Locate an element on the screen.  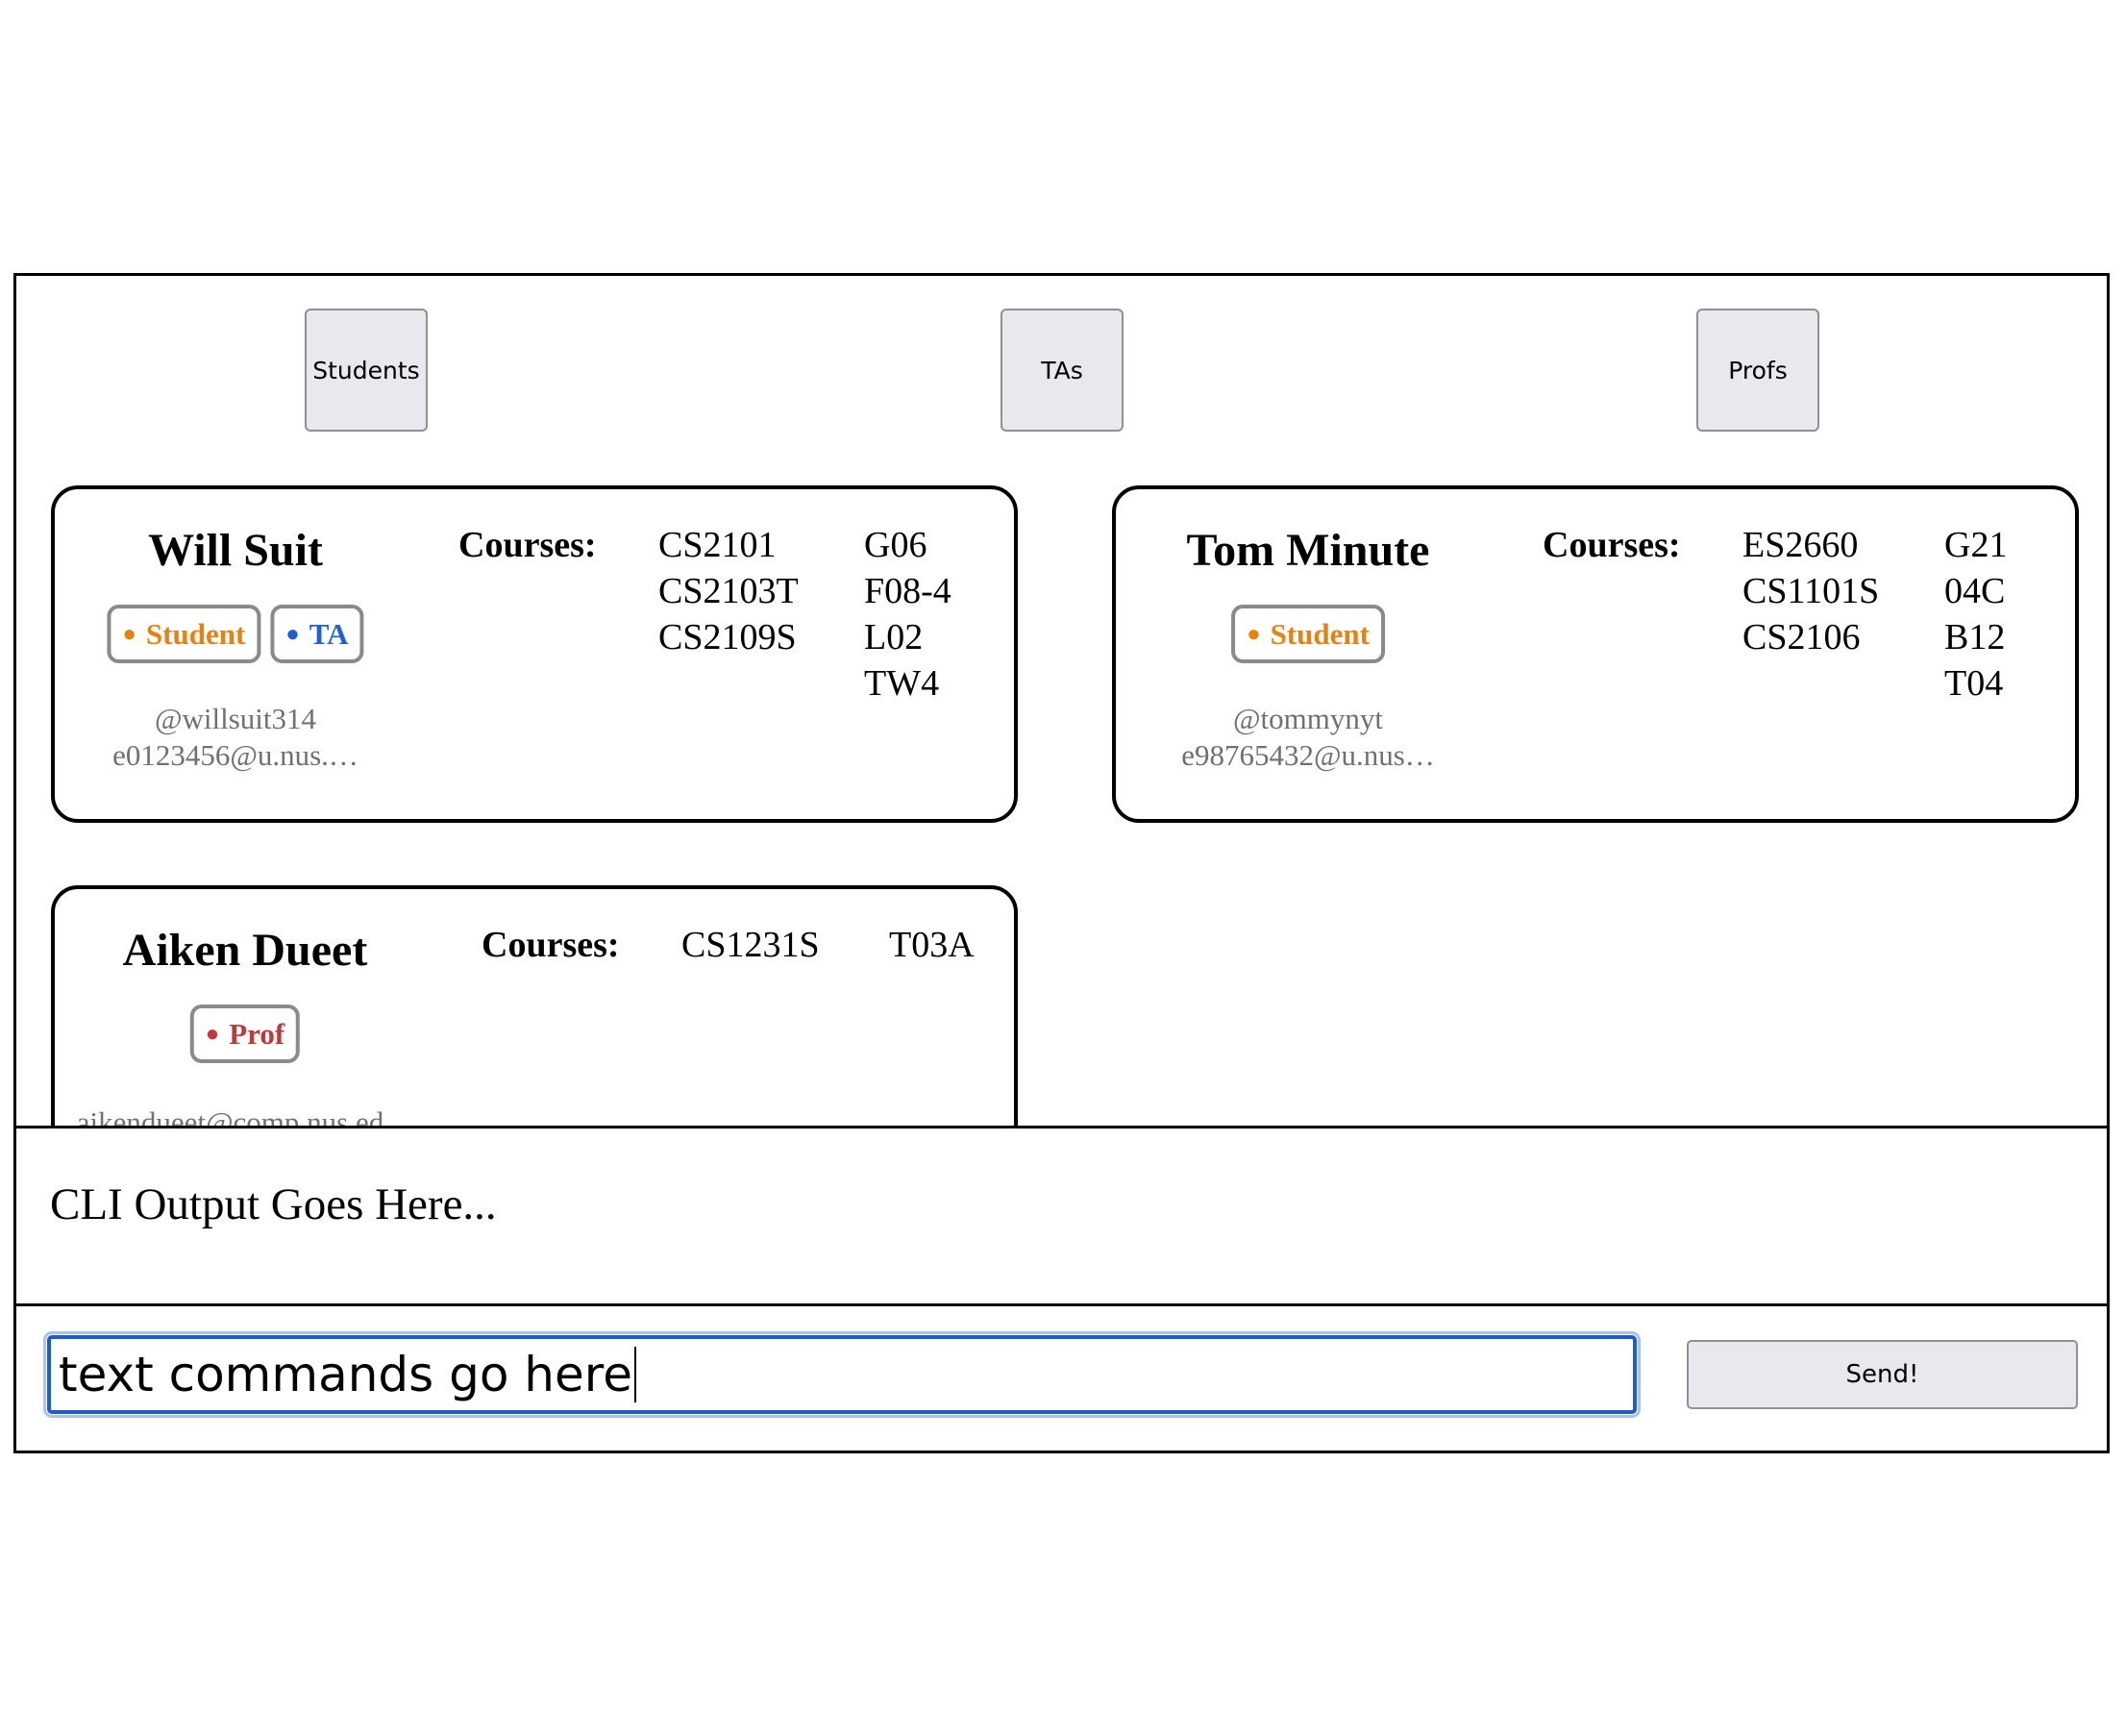
course-groups: T03A is located at coordinates (932, 945).